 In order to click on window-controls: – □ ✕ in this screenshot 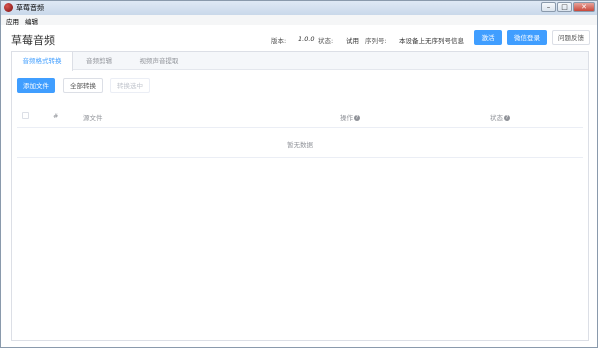, I will do `click(568, 7)`.